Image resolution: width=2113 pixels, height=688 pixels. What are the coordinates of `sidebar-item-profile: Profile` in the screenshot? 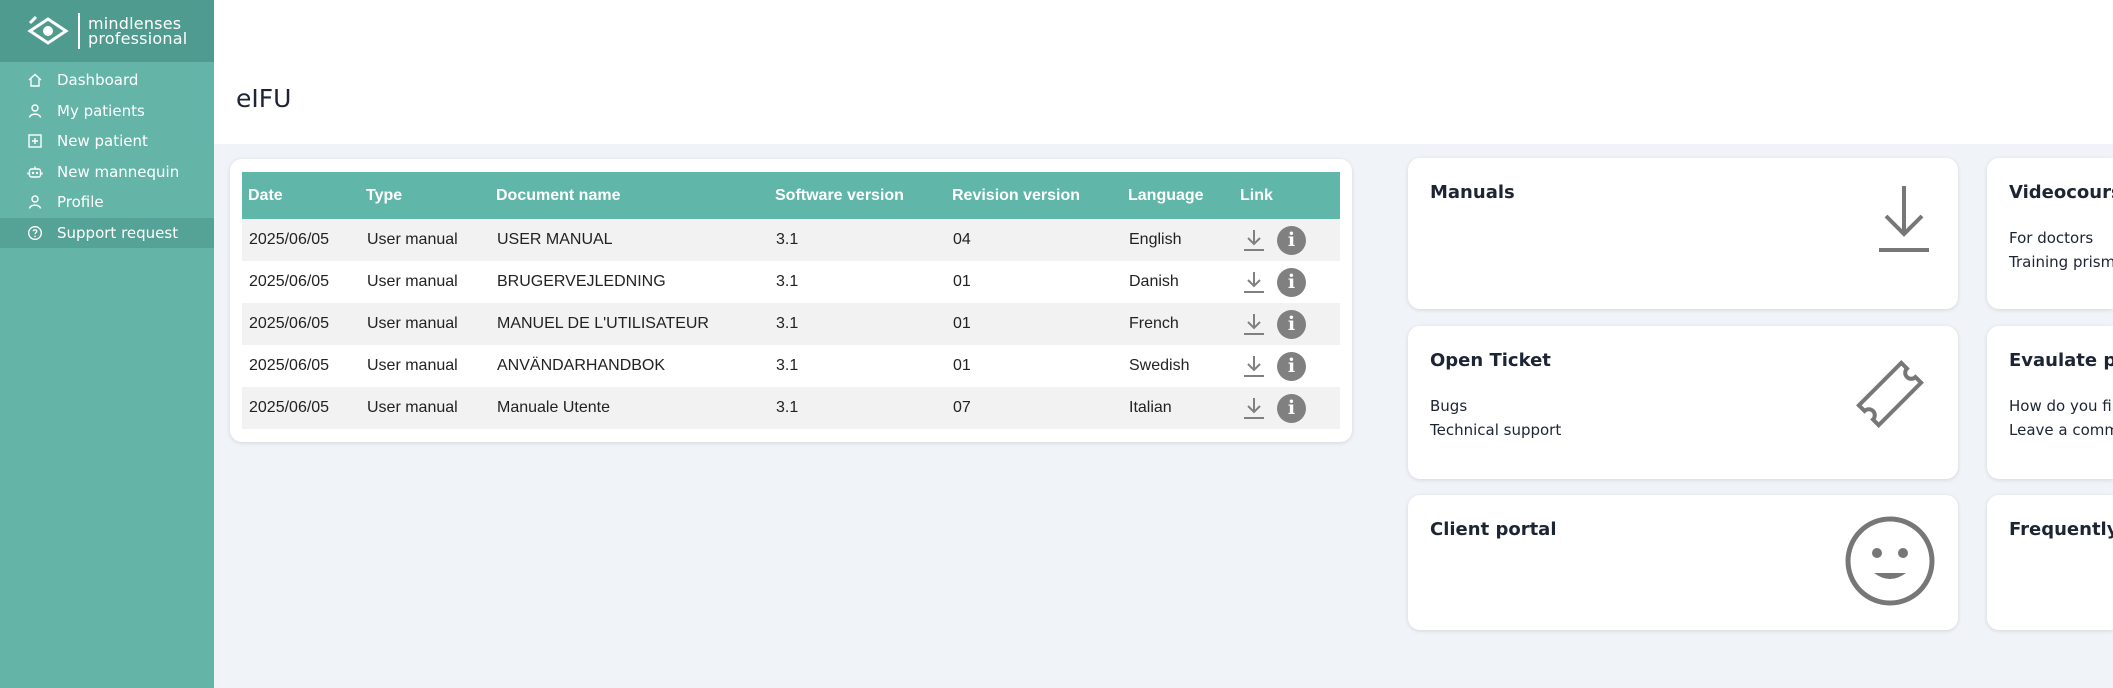 It's located at (107, 202).